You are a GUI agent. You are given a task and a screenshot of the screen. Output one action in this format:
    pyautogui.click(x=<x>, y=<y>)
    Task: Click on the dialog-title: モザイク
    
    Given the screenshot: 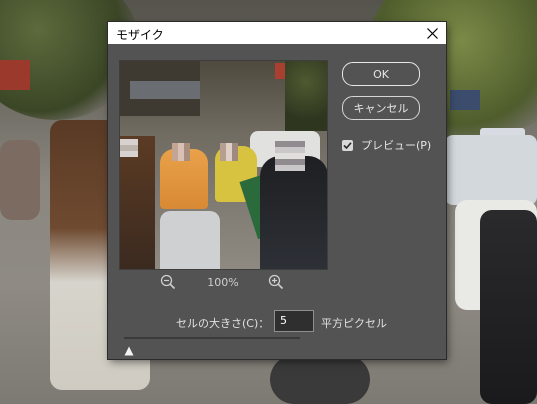 What is the action you would take?
    pyautogui.click(x=140, y=35)
    